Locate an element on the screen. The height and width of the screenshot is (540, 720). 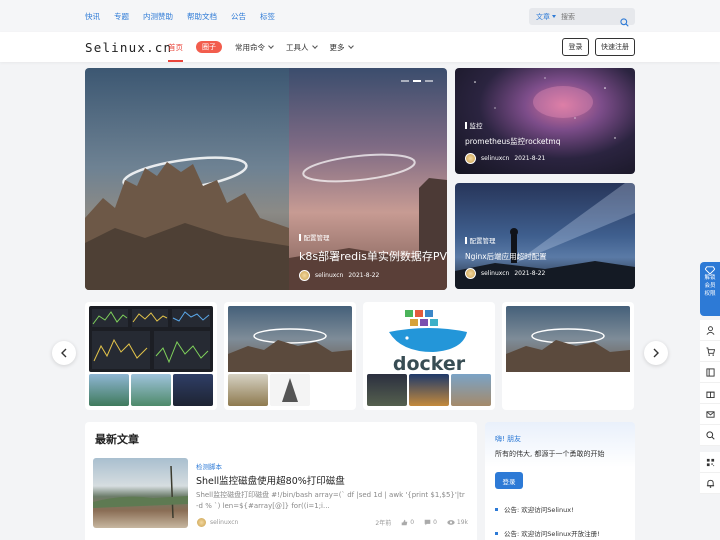
top-link-sponsor: 内测赞助 is located at coordinates (158, 16).